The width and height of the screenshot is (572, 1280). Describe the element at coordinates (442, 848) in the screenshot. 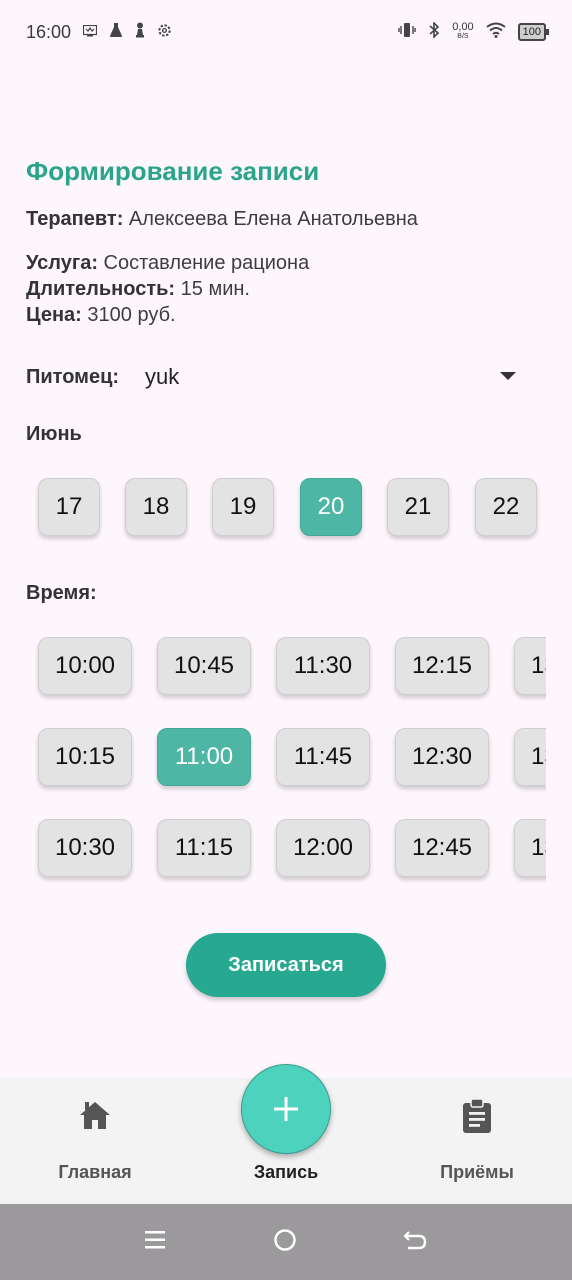

I see `time-slot-button: 12:45` at that location.